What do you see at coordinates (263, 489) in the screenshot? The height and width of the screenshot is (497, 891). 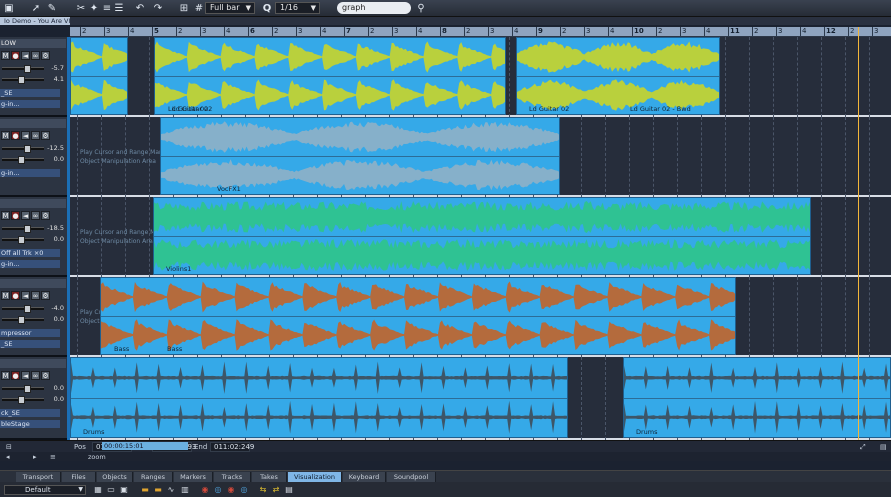 I see `transport-icon: ⇆` at bounding box center [263, 489].